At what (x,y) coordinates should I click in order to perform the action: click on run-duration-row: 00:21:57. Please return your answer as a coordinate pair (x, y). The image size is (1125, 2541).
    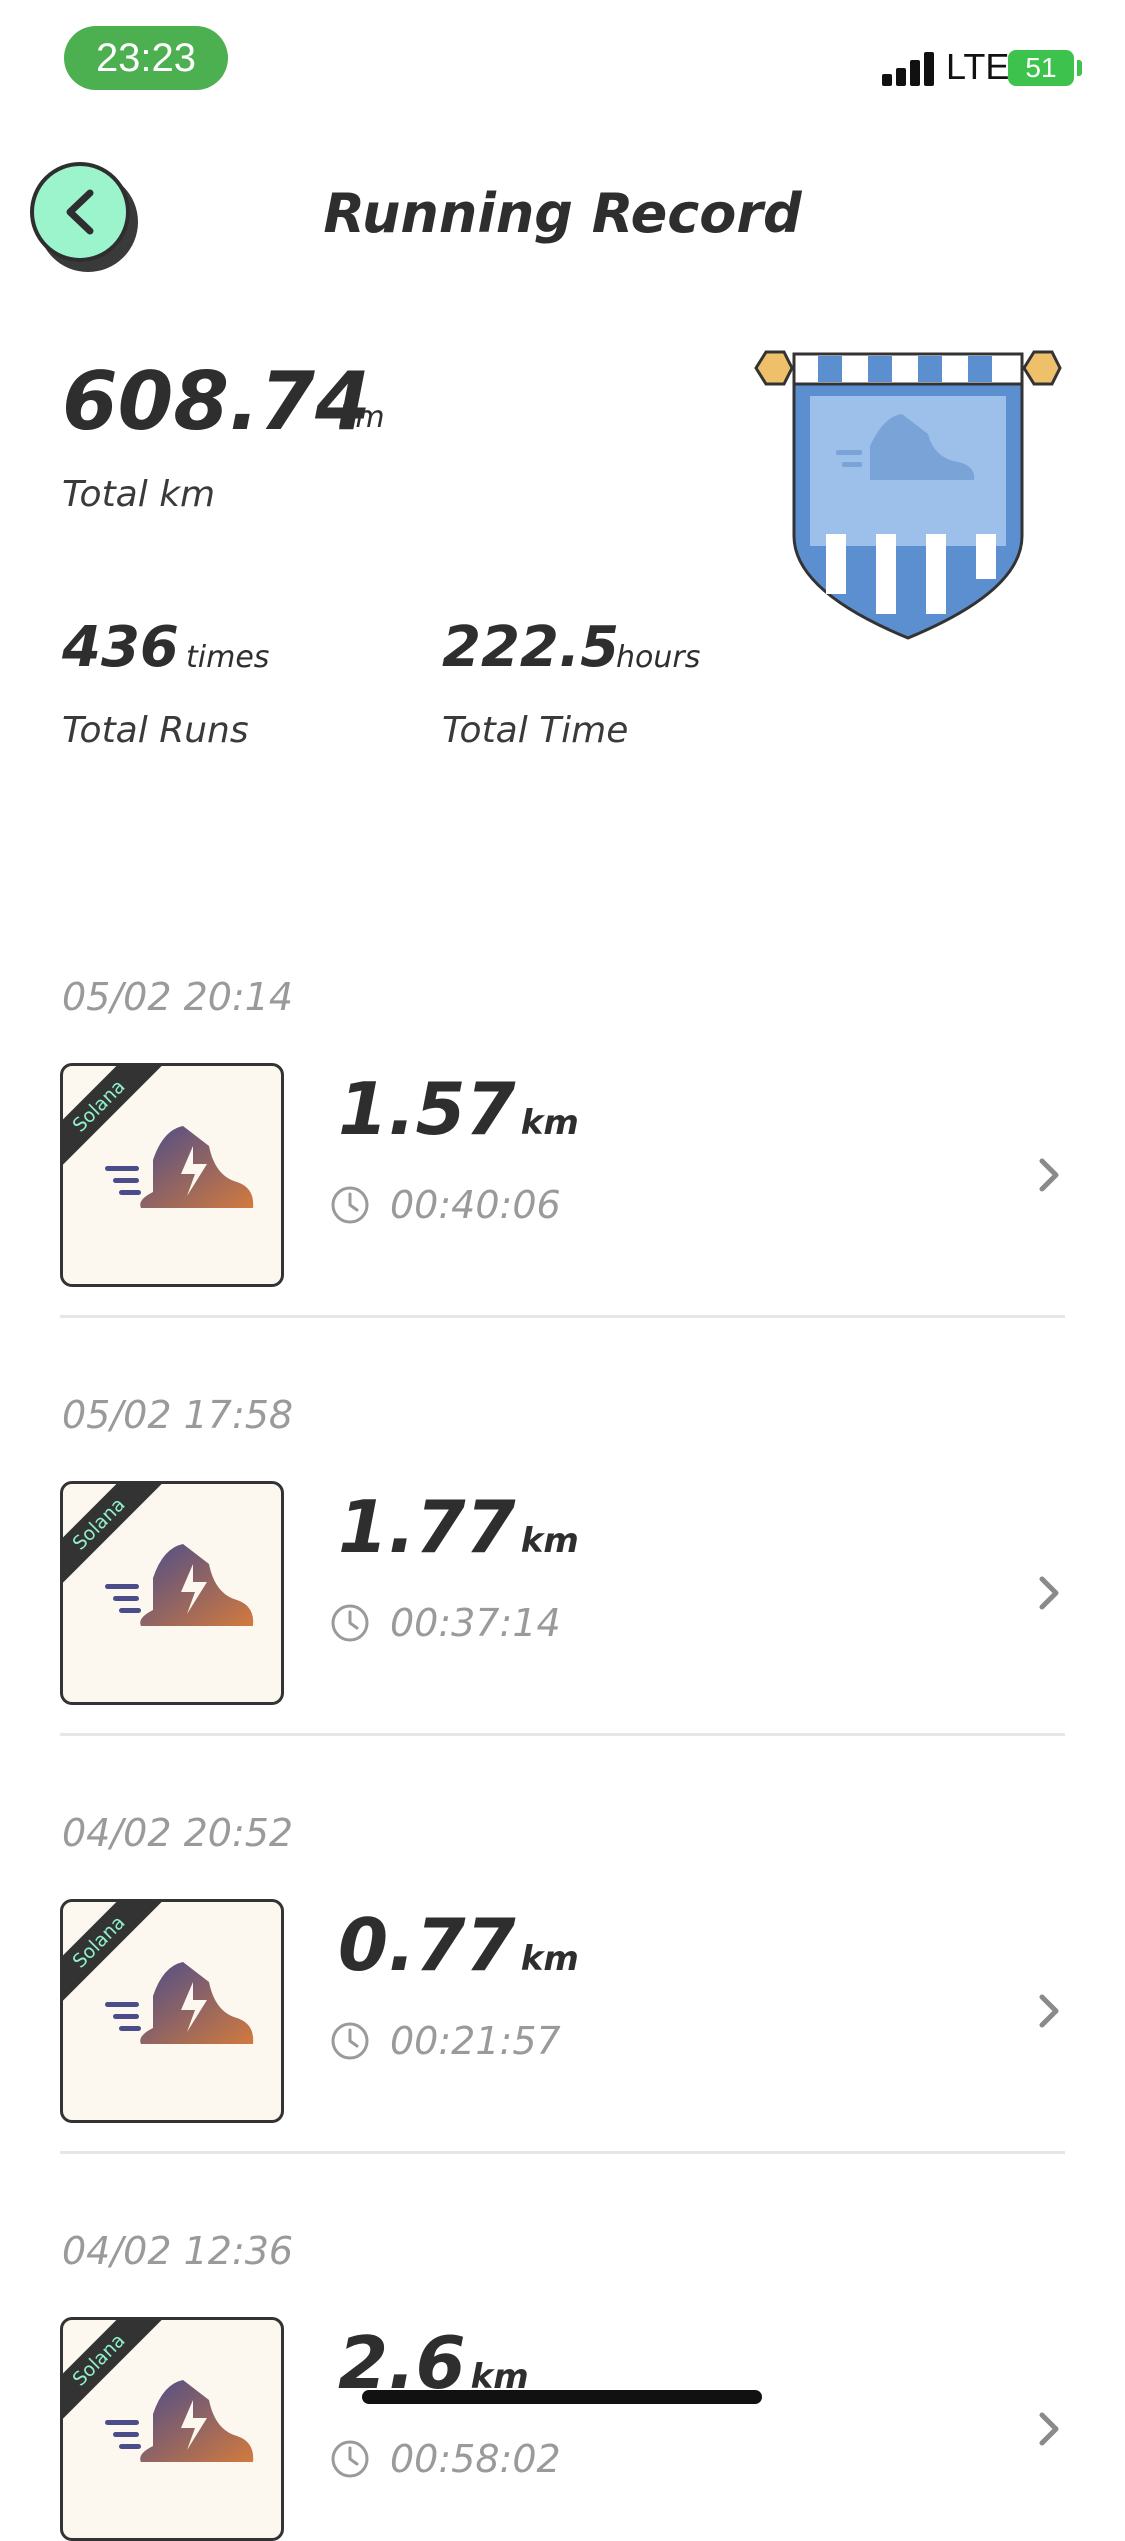
    Looking at the image, I should click on (445, 2041).